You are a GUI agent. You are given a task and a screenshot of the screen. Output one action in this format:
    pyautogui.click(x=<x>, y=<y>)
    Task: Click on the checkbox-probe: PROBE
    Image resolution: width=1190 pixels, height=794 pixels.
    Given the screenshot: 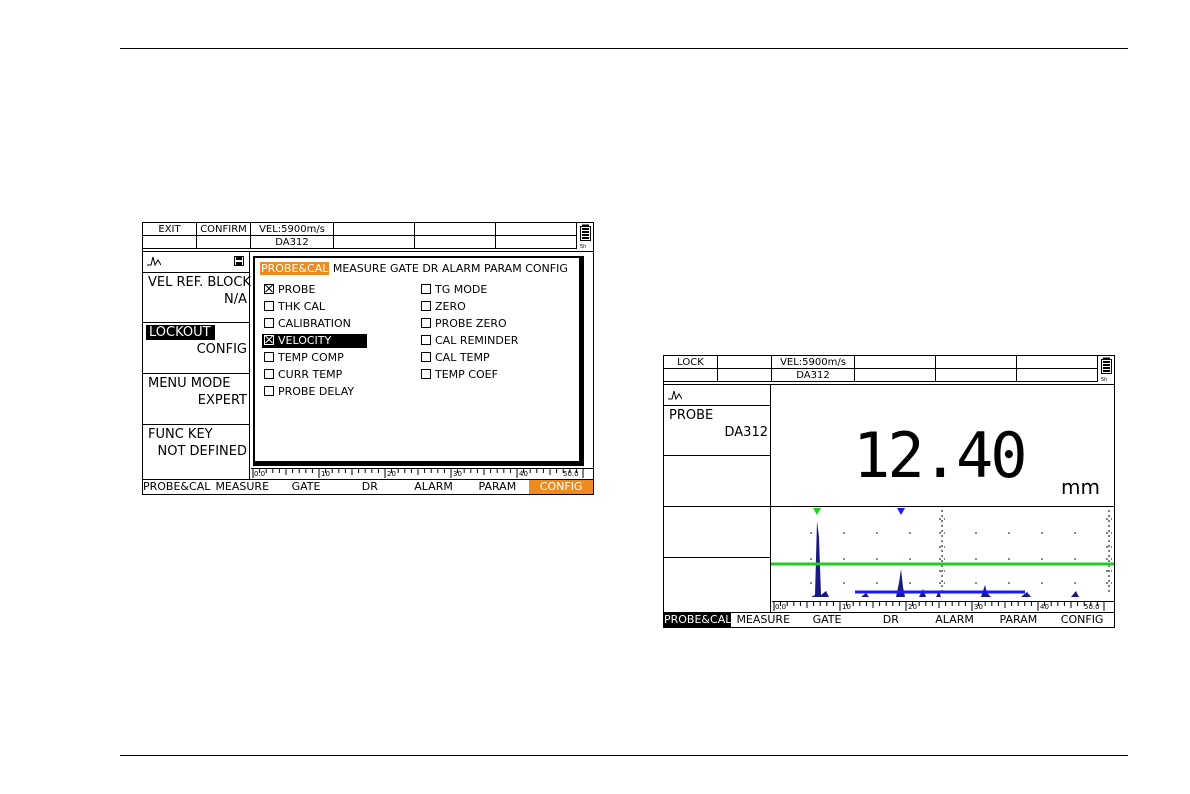 What is the action you would take?
    pyautogui.click(x=289, y=290)
    